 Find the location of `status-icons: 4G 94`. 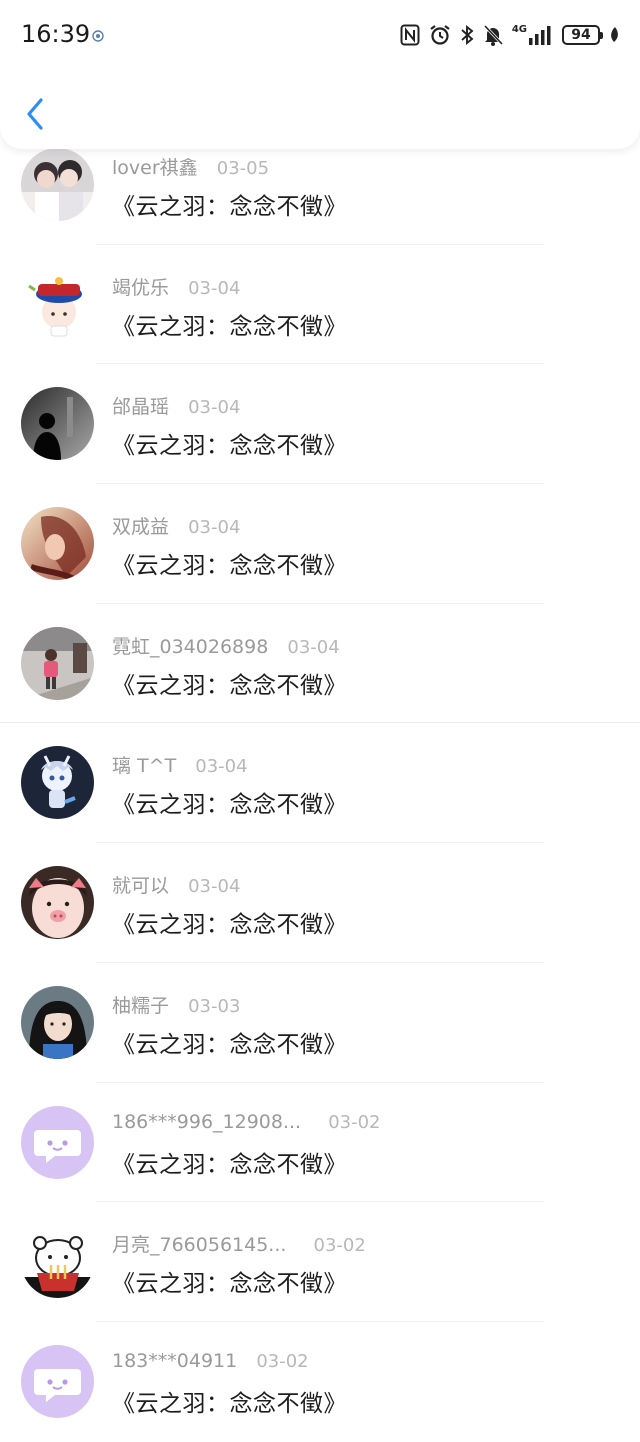

status-icons: 4G 94 is located at coordinates (510, 35).